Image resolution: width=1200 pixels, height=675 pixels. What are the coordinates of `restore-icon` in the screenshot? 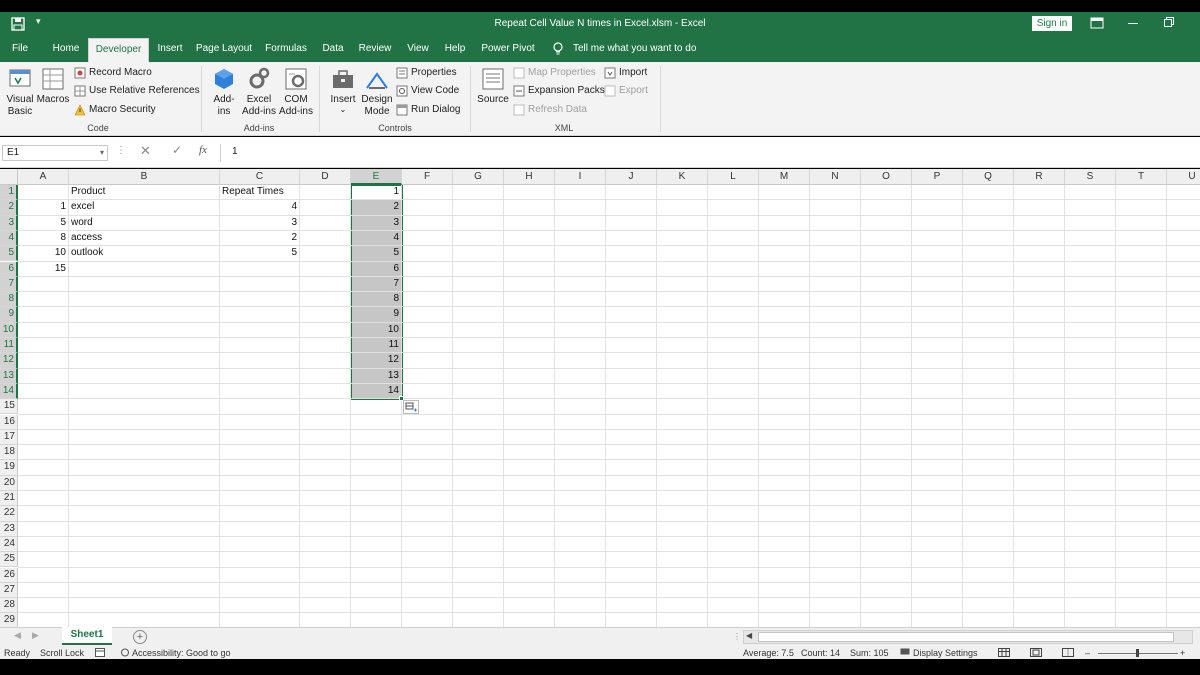 It's located at (1169, 22).